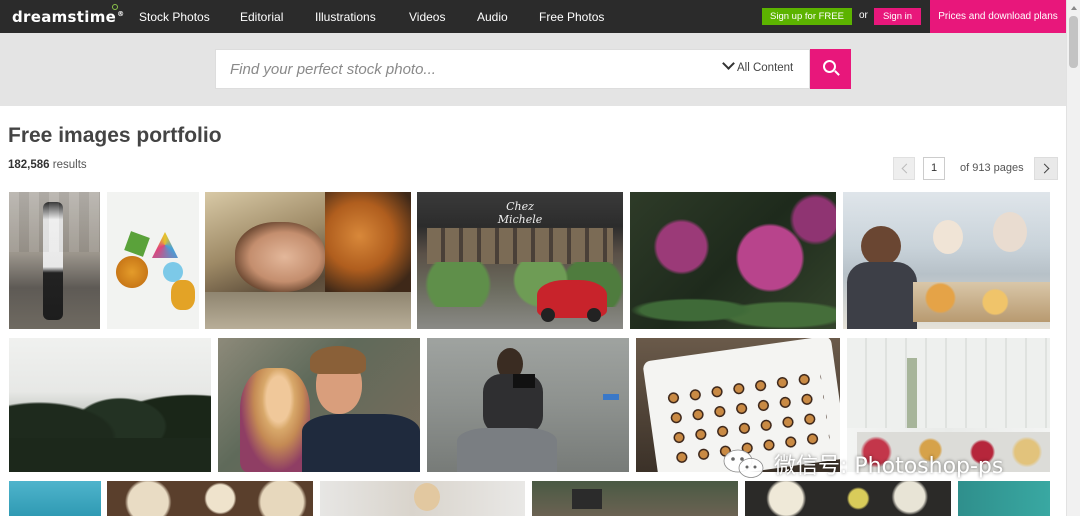  I want to click on signup-button: Sign up for FREE, so click(807, 16).